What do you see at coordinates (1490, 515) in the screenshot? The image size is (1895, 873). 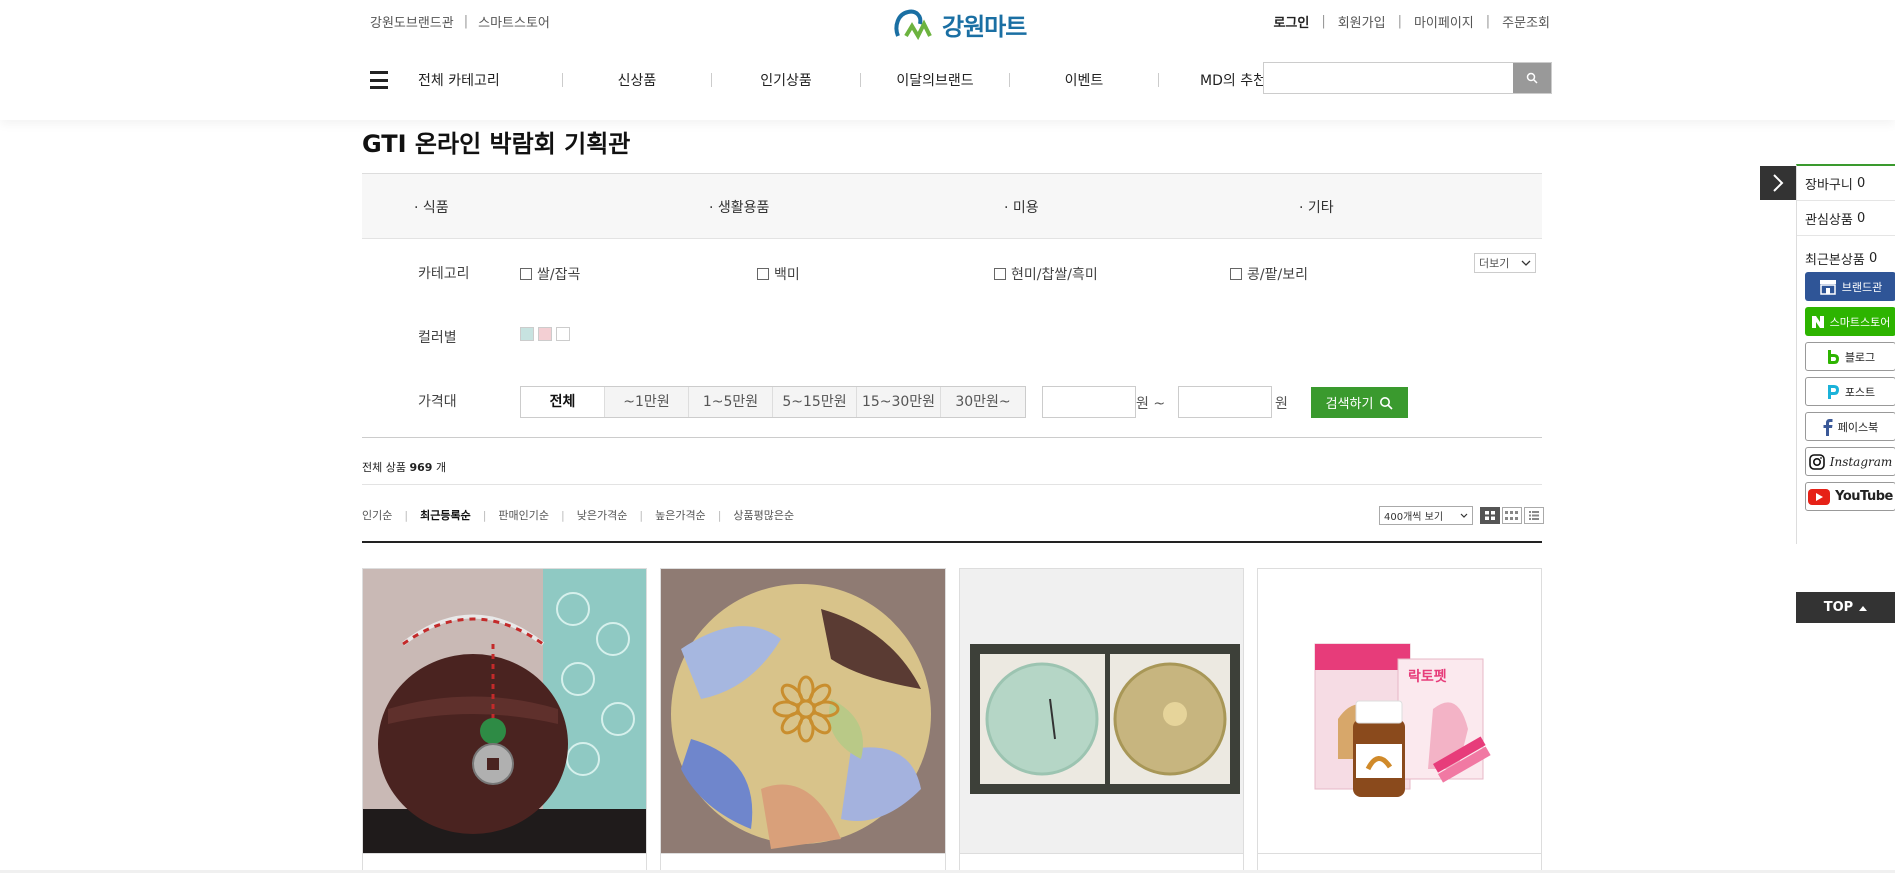 I see `grid-view-icon` at bounding box center [1490, 515].